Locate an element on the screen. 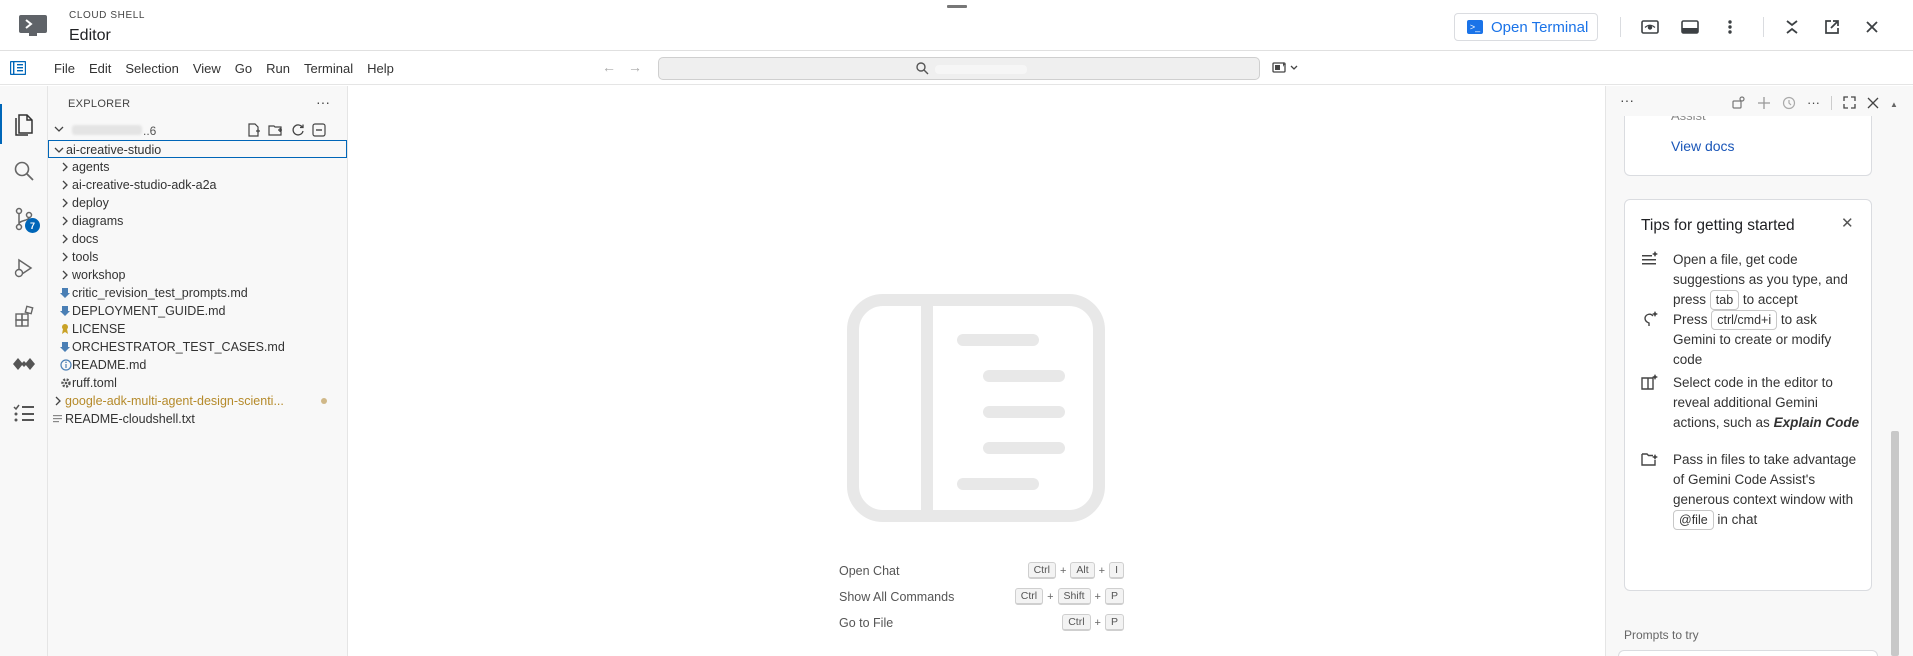 This screenshot has height=656, width=1913. run-debug-icon is located at coordinates (24, 268).